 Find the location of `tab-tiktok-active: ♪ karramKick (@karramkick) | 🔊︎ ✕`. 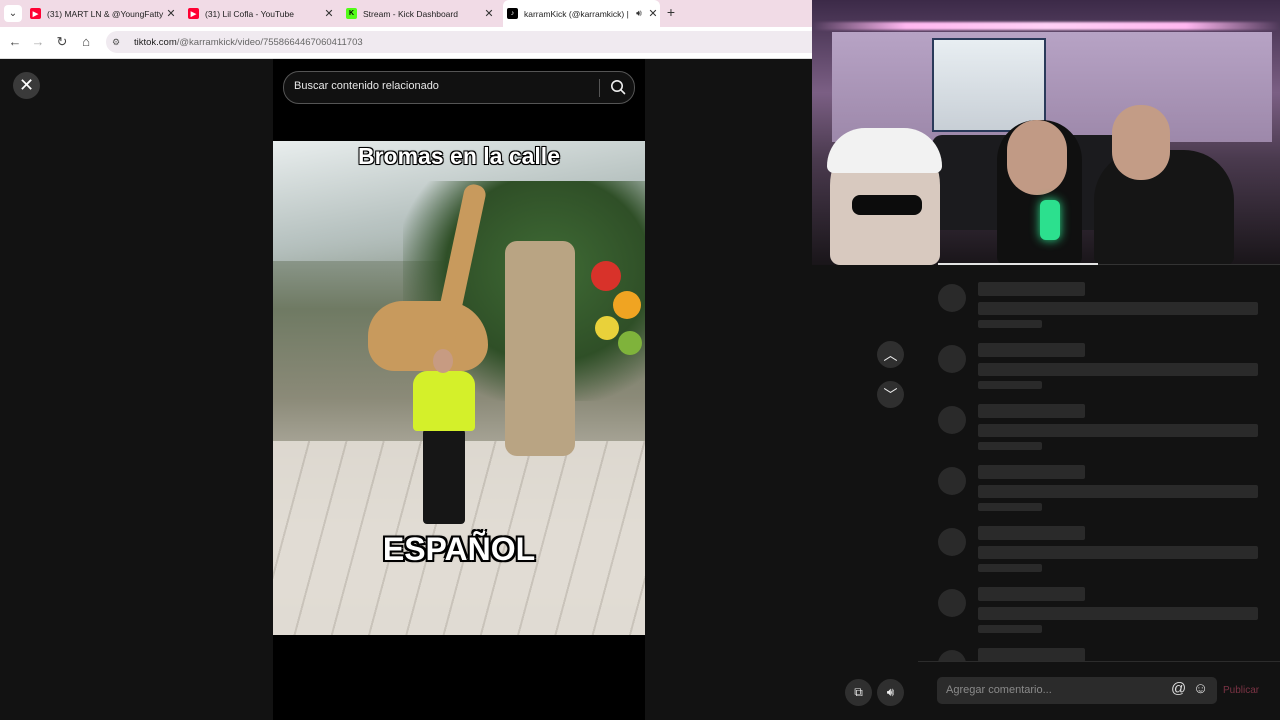

tab-tiktok-active: ♪ karramKick (@karramkick) | 🔊︎ ✕ is located at coordinates (581, 13).